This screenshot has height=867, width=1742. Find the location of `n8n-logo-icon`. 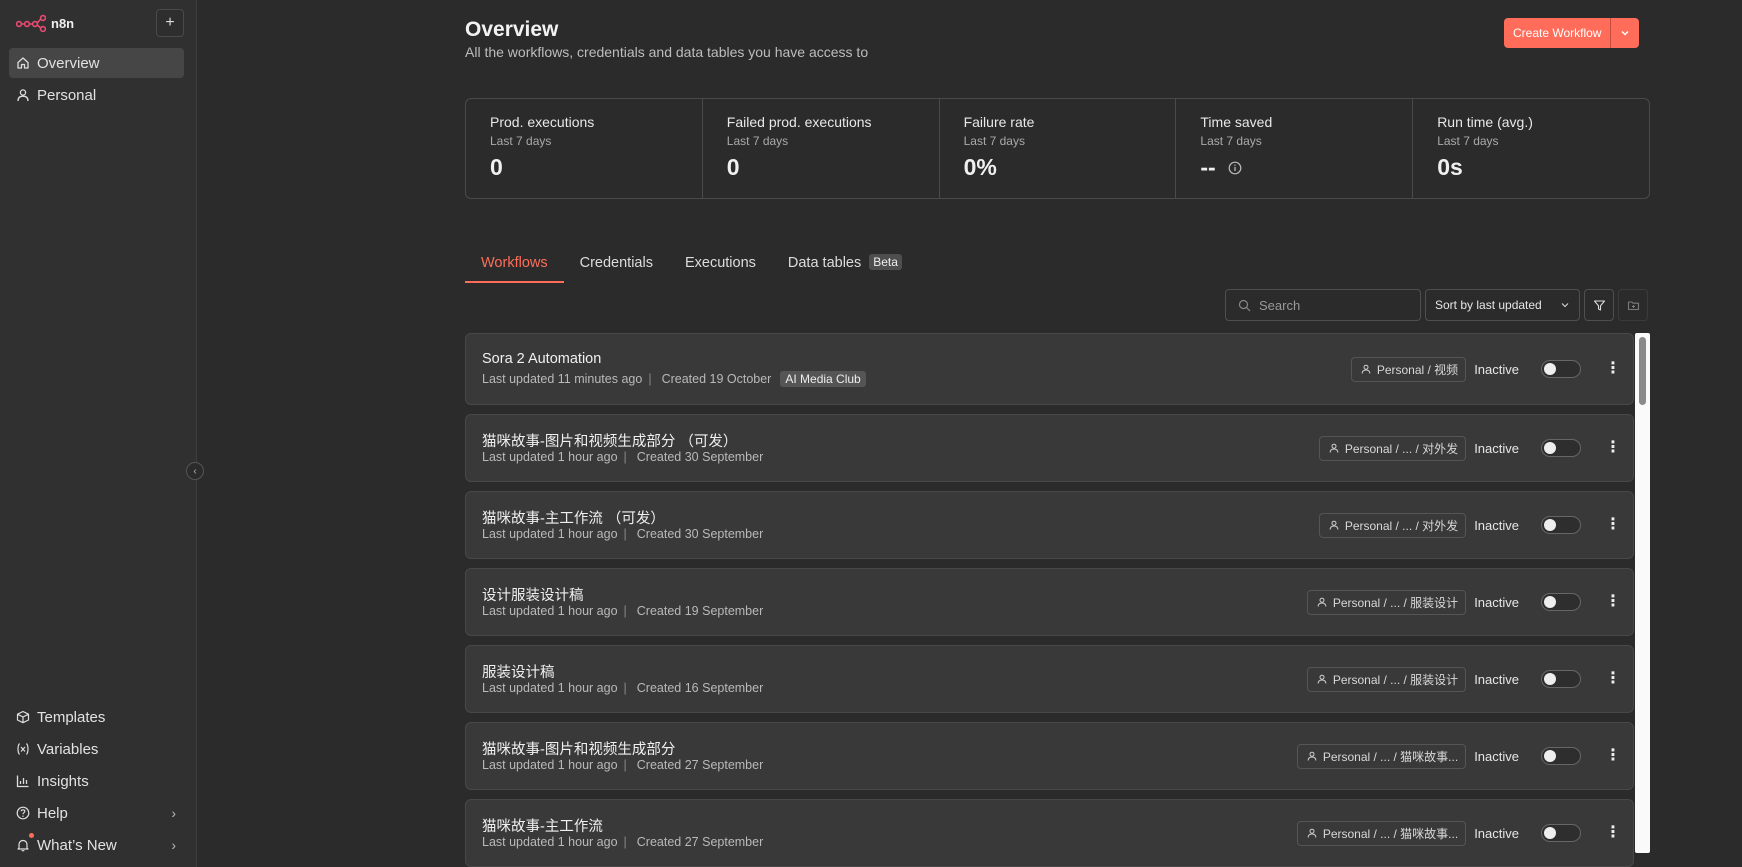

n8n-logo-icon is located at coordinates (31, 23).